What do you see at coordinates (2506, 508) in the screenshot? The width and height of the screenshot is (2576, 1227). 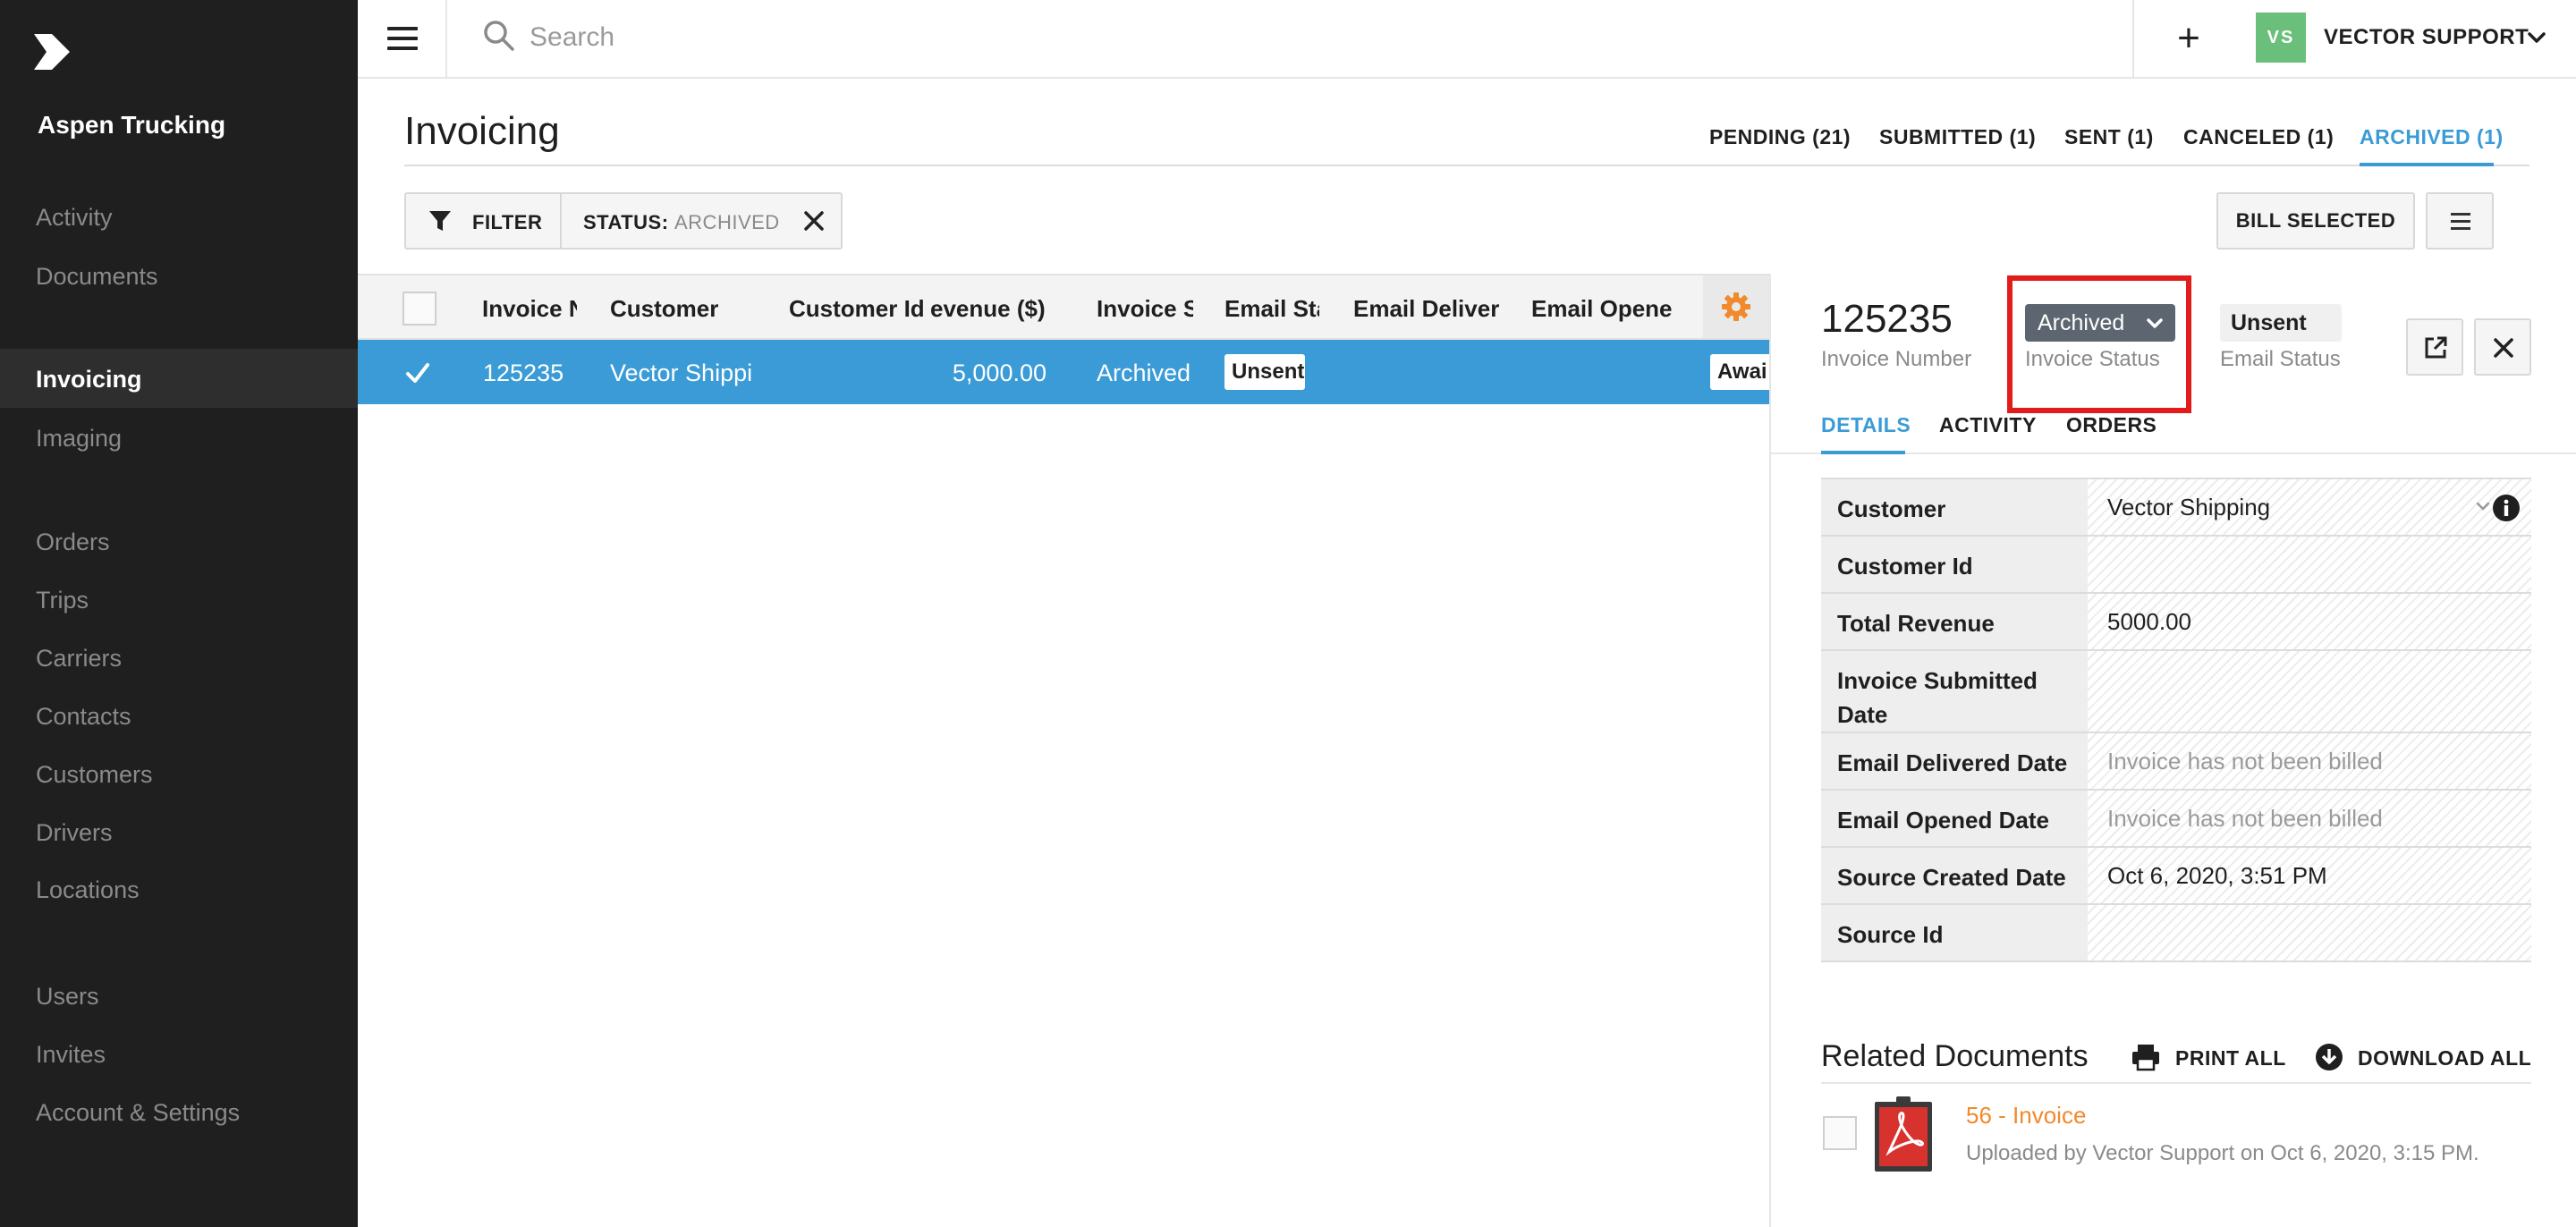 I see `info-icon` at bounding box center [2506, 508].